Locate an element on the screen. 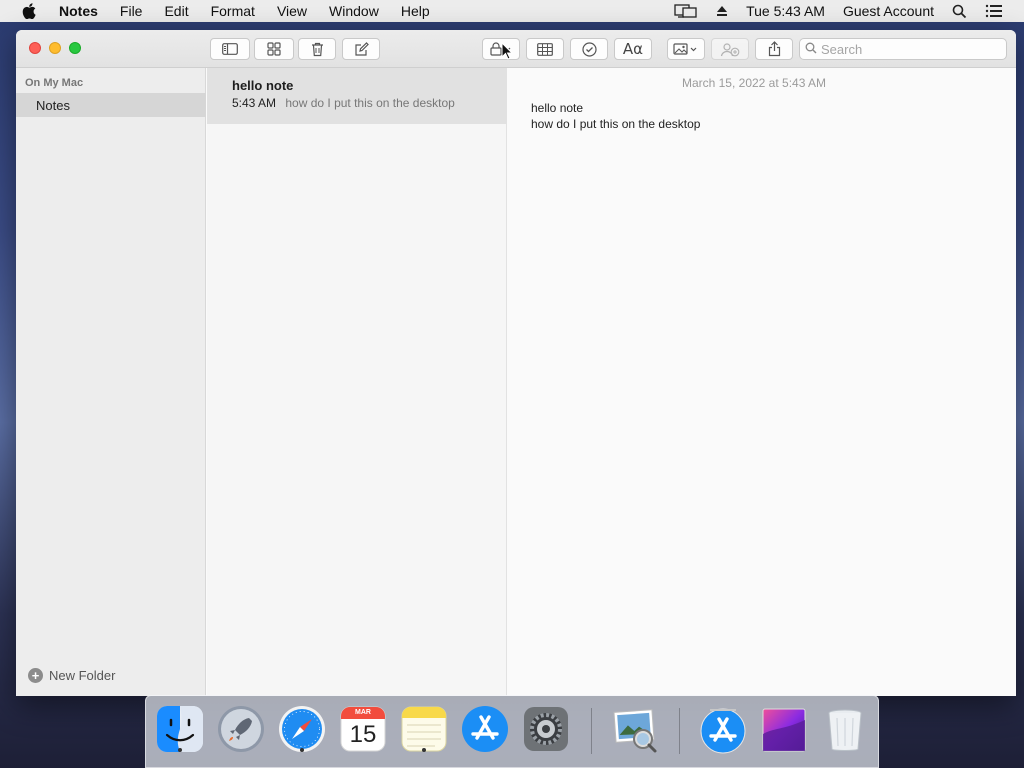 This screenshot has width=1024, height=768. dock-downloads is located at coordinates (723, 729).